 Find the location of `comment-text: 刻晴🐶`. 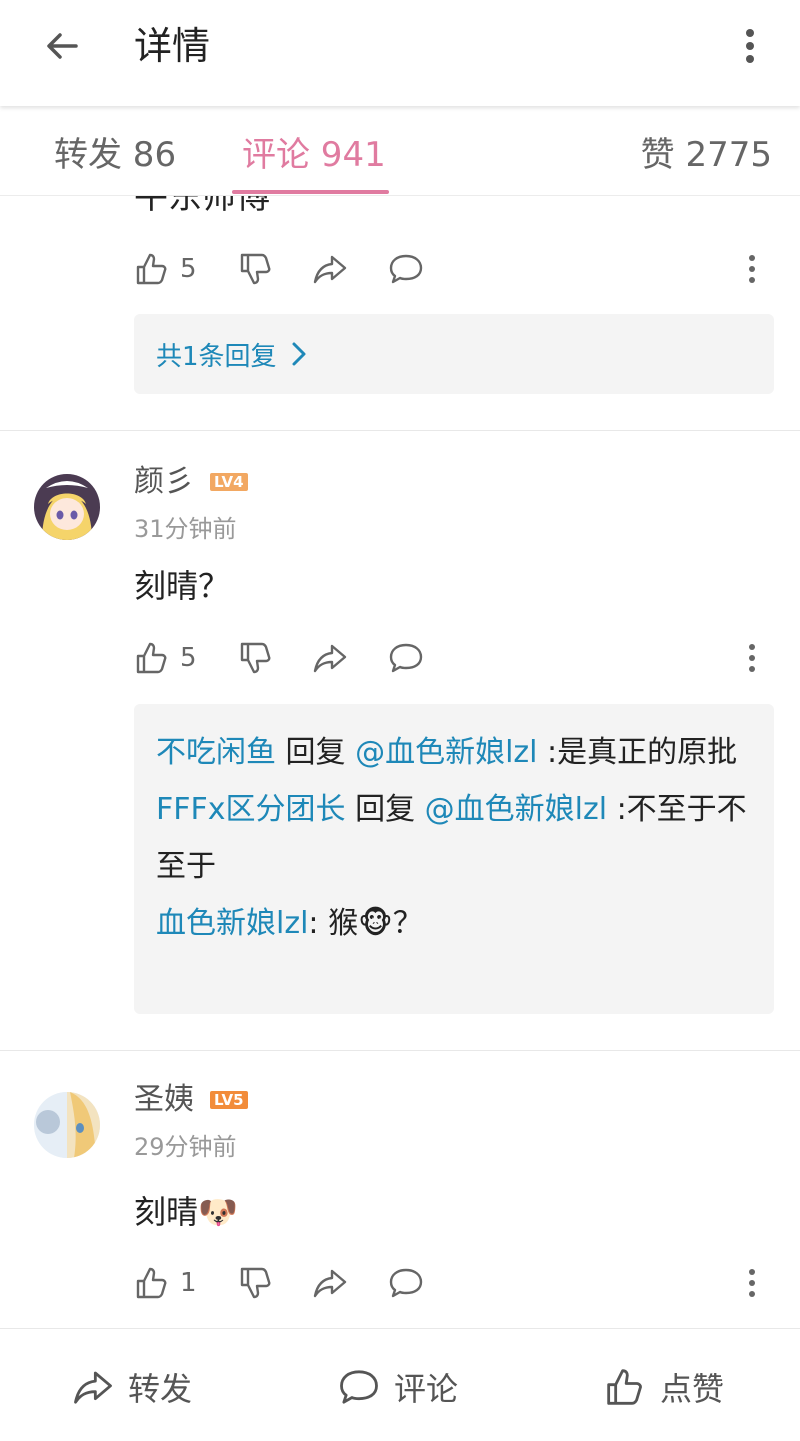

comment-text: 刻晴🐶 is located at coordinates (186, 1212).